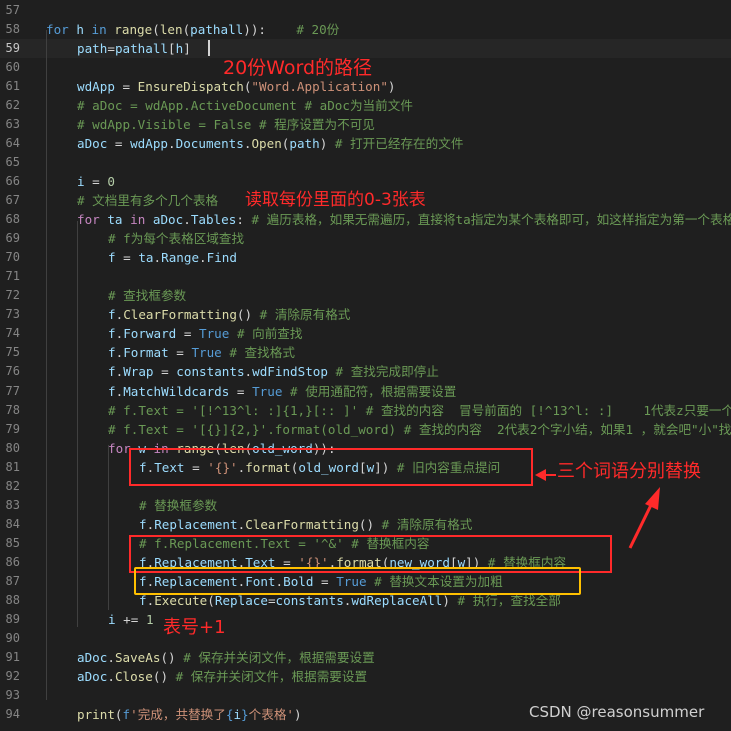 The width and height of the screenshot is (731, 731). Describe the element at coordinates (12, 523) in the screenshot. I see `line-number: 84` at that location.